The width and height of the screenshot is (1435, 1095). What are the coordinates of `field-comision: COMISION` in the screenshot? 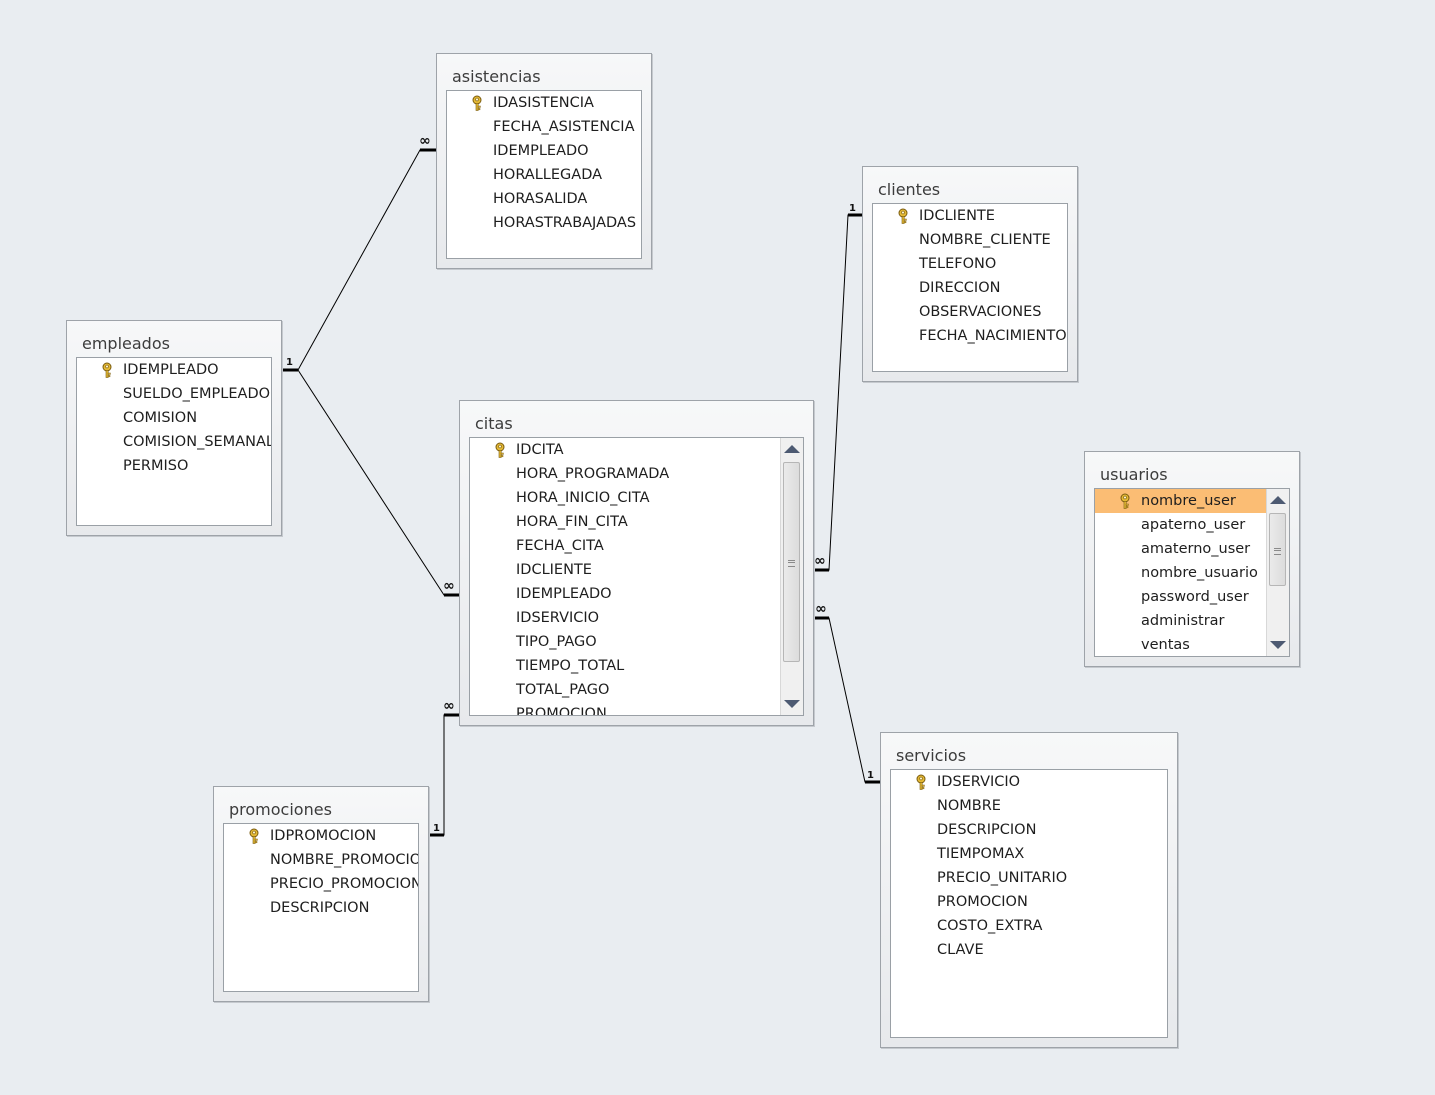 It's located at (174, 418).